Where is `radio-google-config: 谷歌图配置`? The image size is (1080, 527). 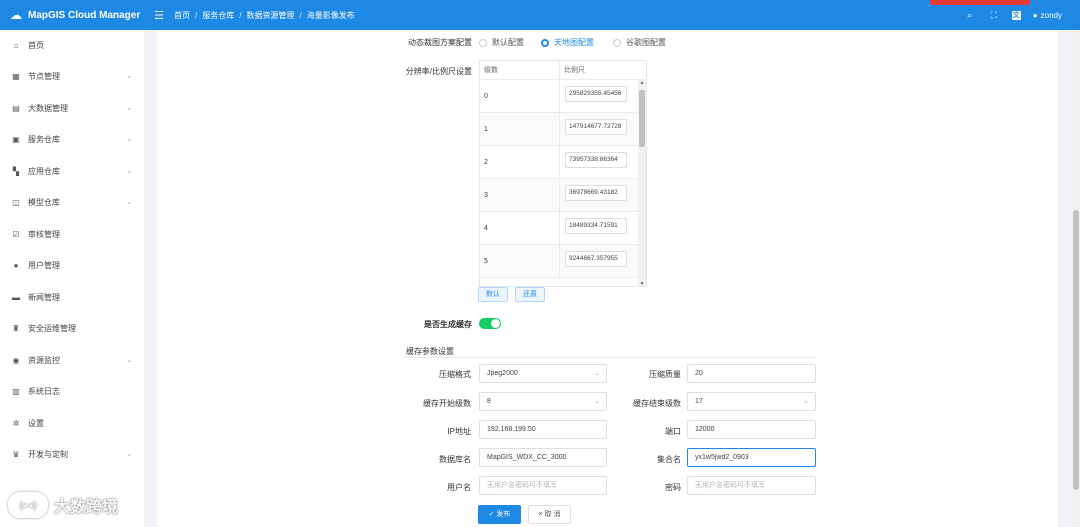
radio-google-config: 谷歌图配置 is located at coordinates (639, 42).